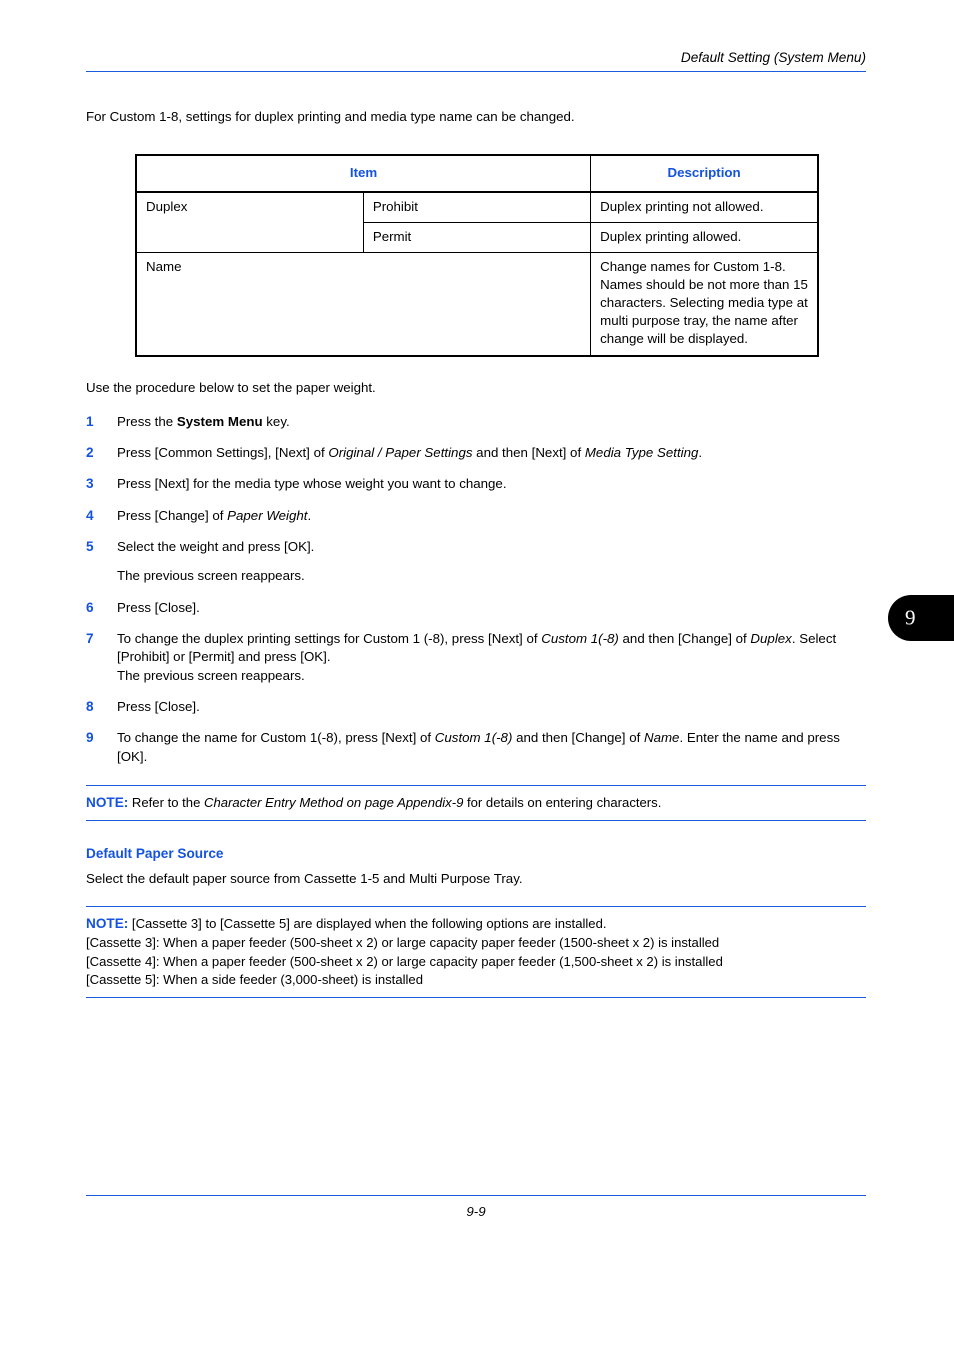  Describe the element at coordinates (216, 546) in the screenshot. I see `text-run: Select the weight and press [OK].` at that location.